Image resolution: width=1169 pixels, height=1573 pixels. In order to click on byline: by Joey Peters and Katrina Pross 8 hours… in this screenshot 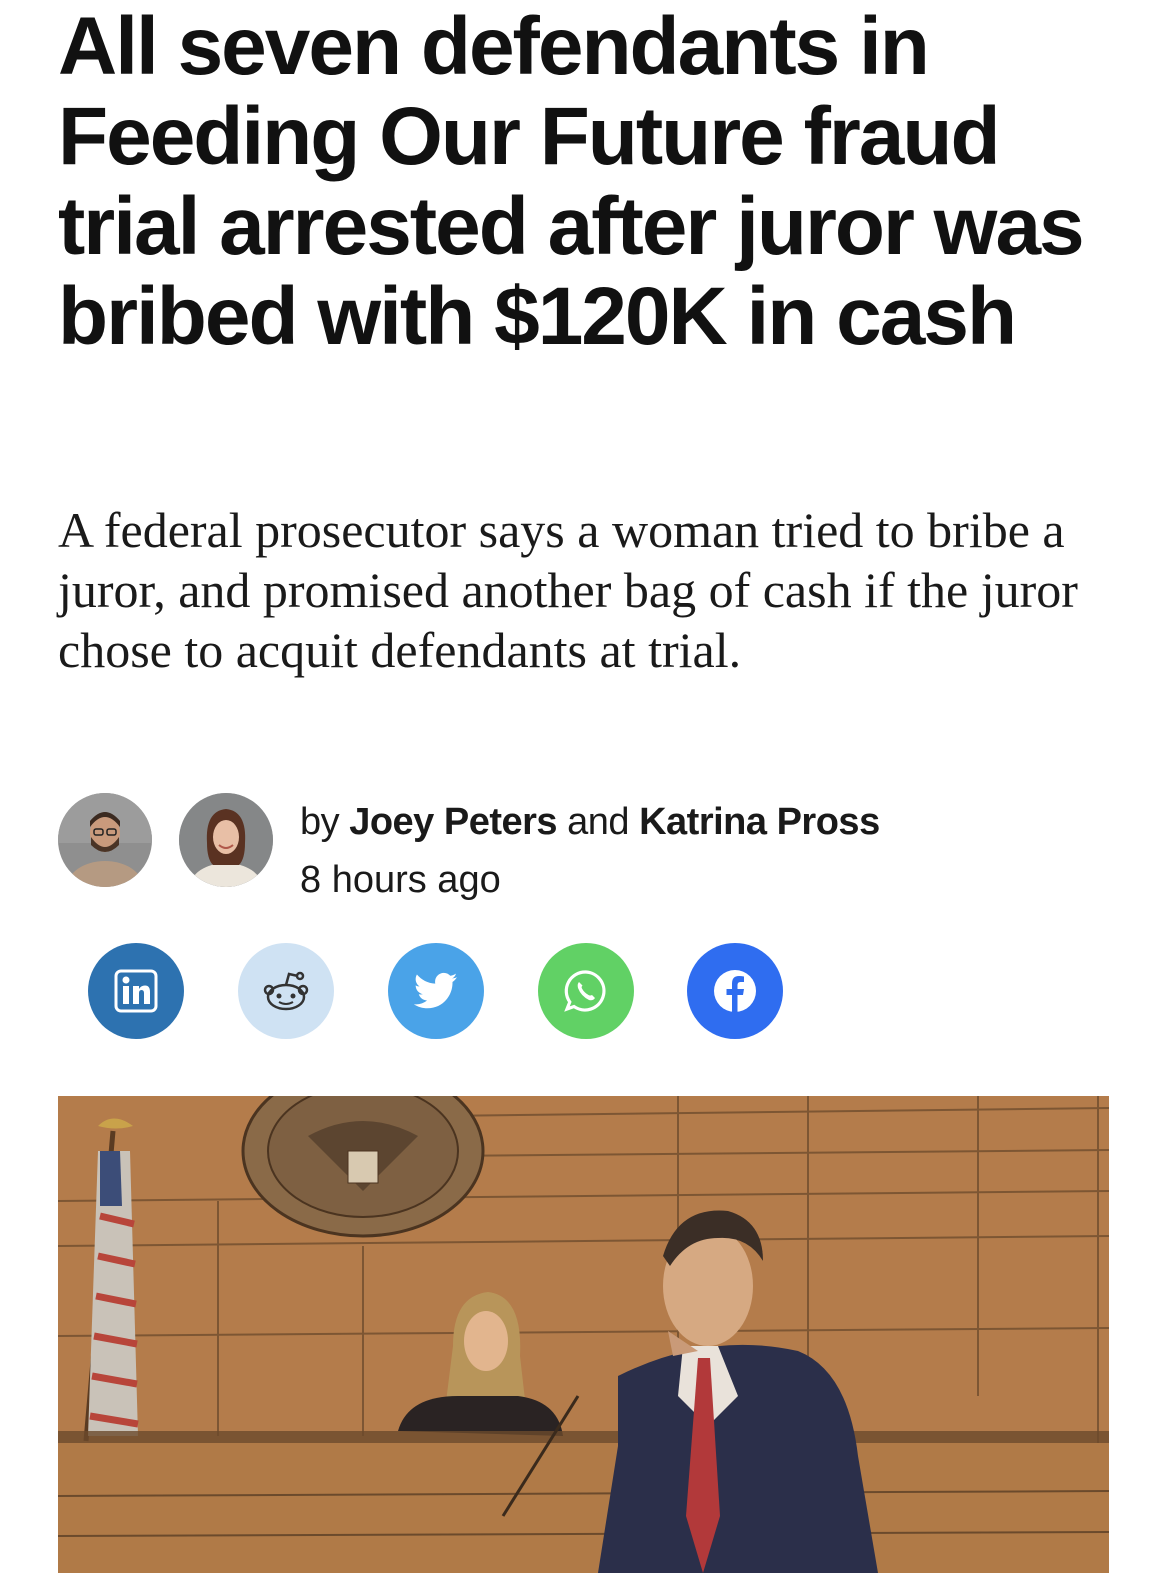, I will do `click(588, 845)`.